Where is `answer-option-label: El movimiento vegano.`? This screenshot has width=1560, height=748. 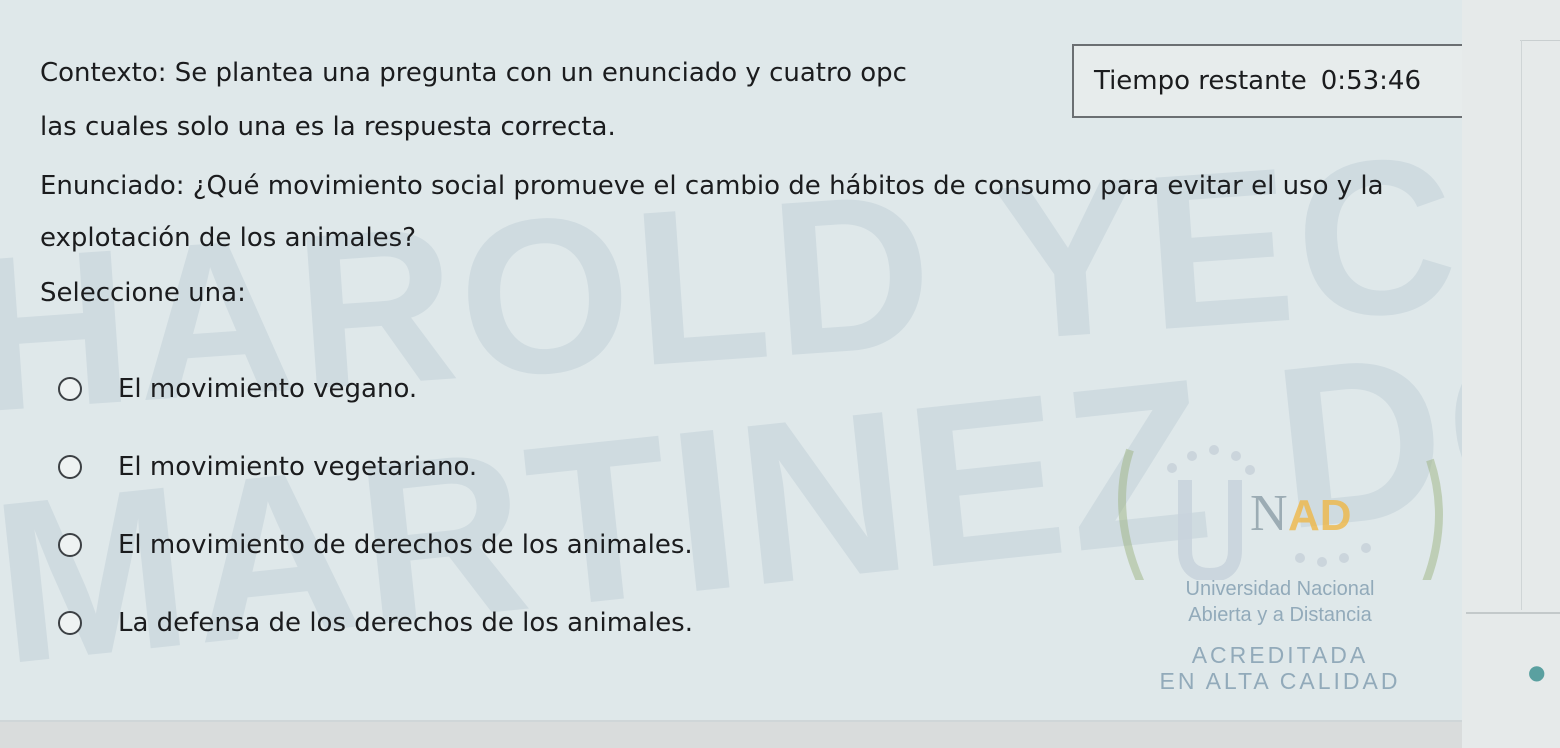
answer-option-label: El movimiento vegano. is located at coordinates (267, 389).